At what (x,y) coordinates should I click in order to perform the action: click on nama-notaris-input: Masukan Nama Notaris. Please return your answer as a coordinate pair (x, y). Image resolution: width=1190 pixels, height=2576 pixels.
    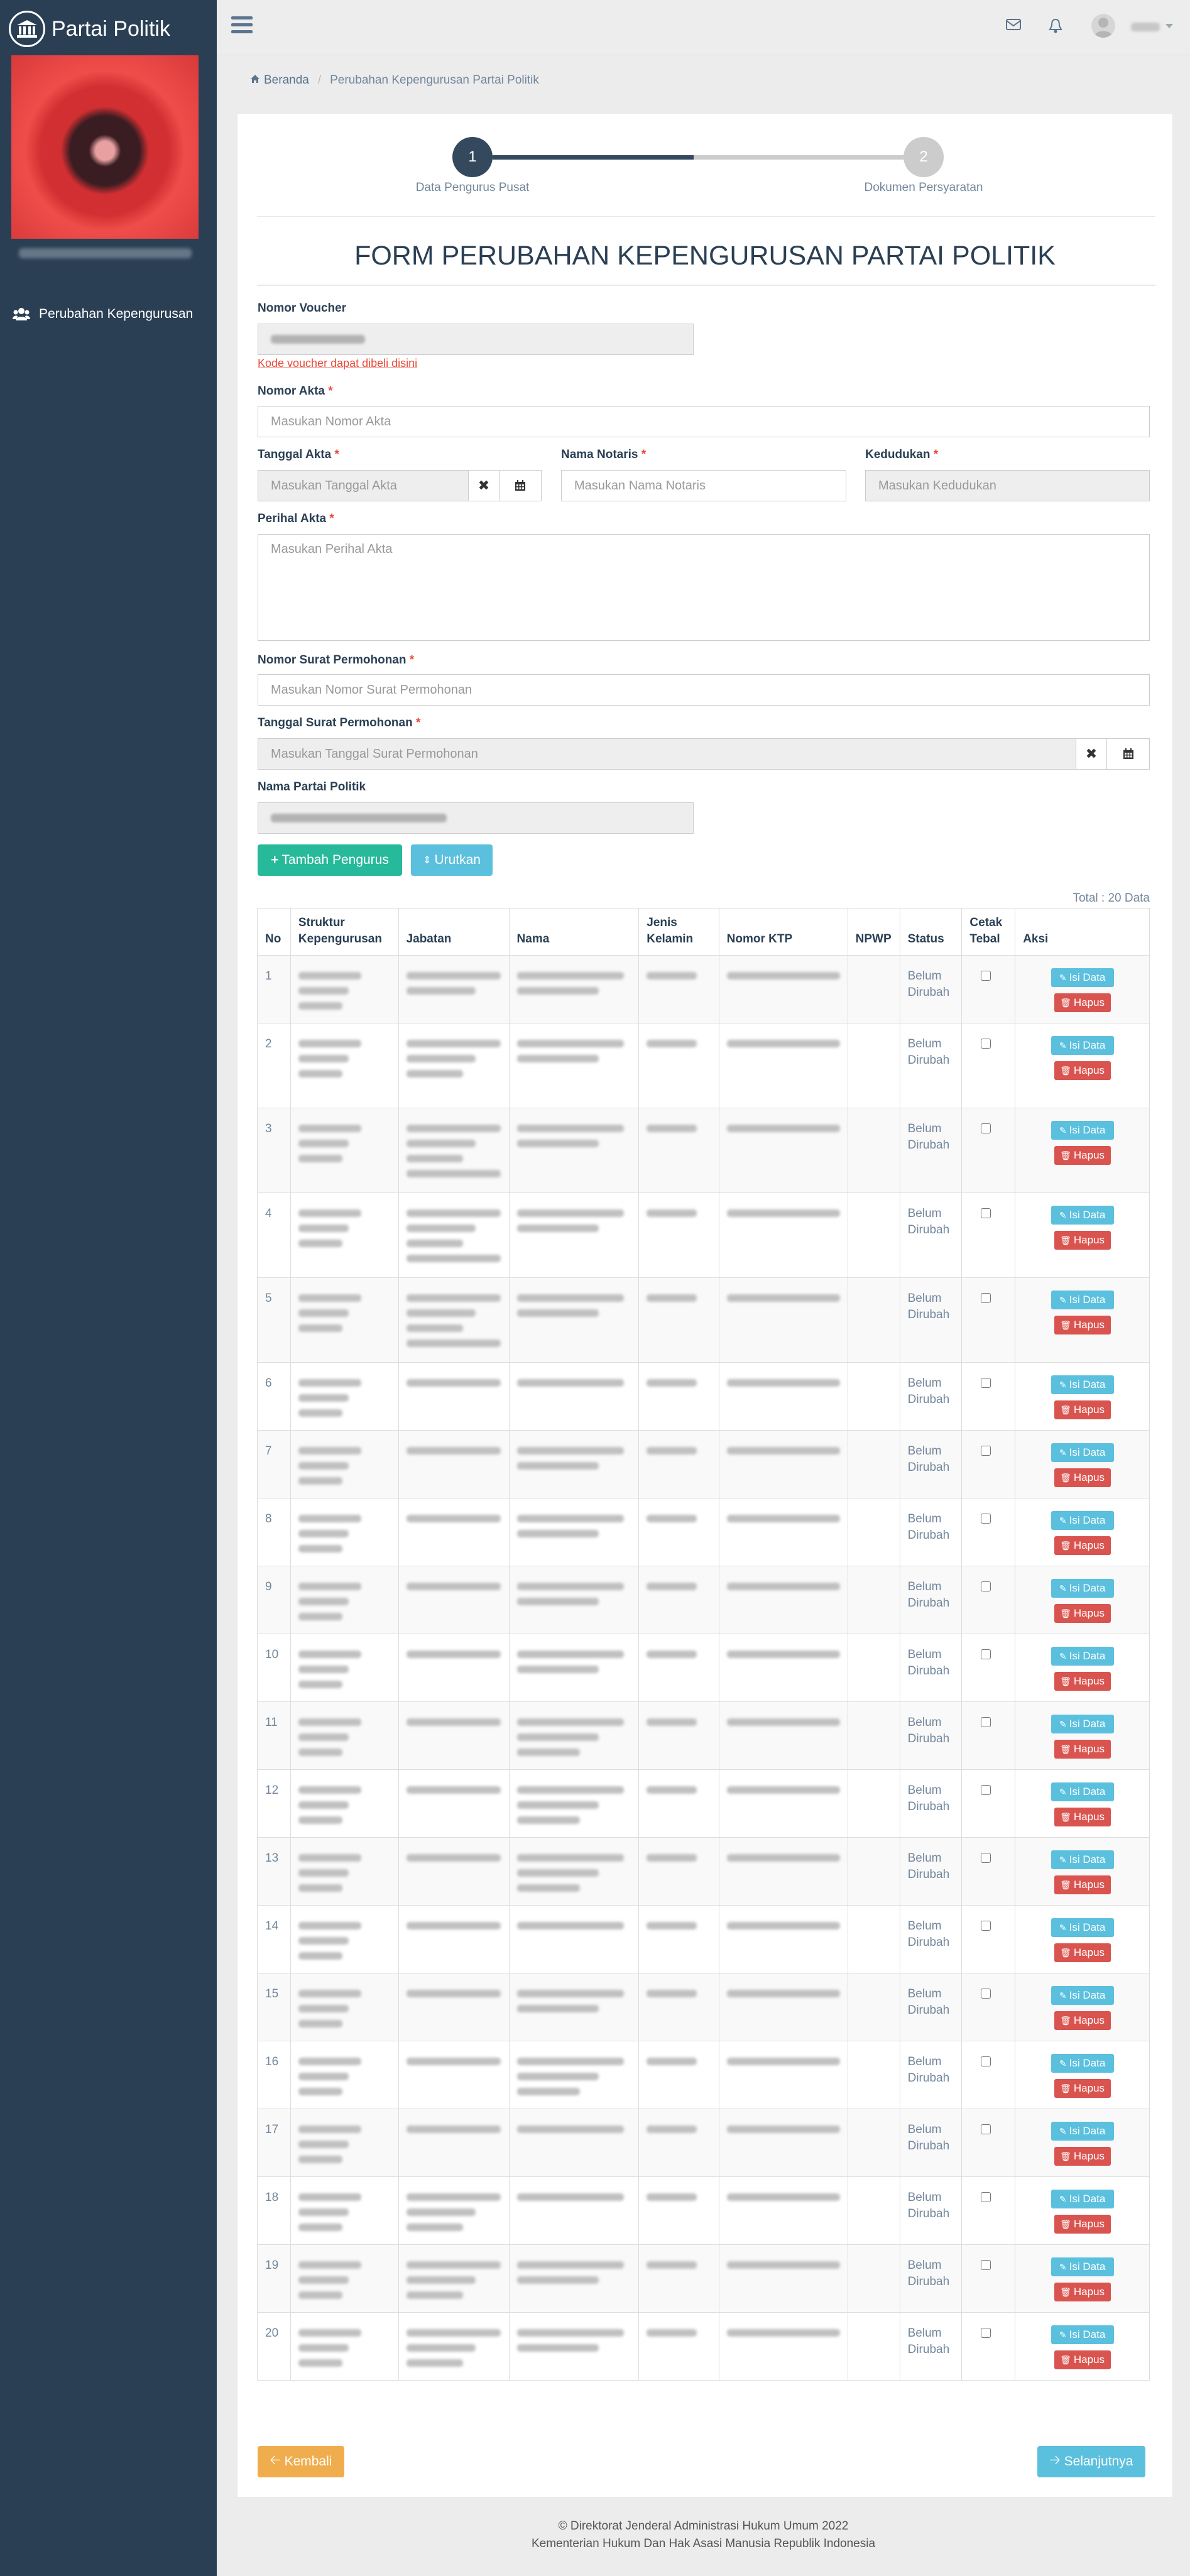
    Looking at the image, I should click on (703, 486).